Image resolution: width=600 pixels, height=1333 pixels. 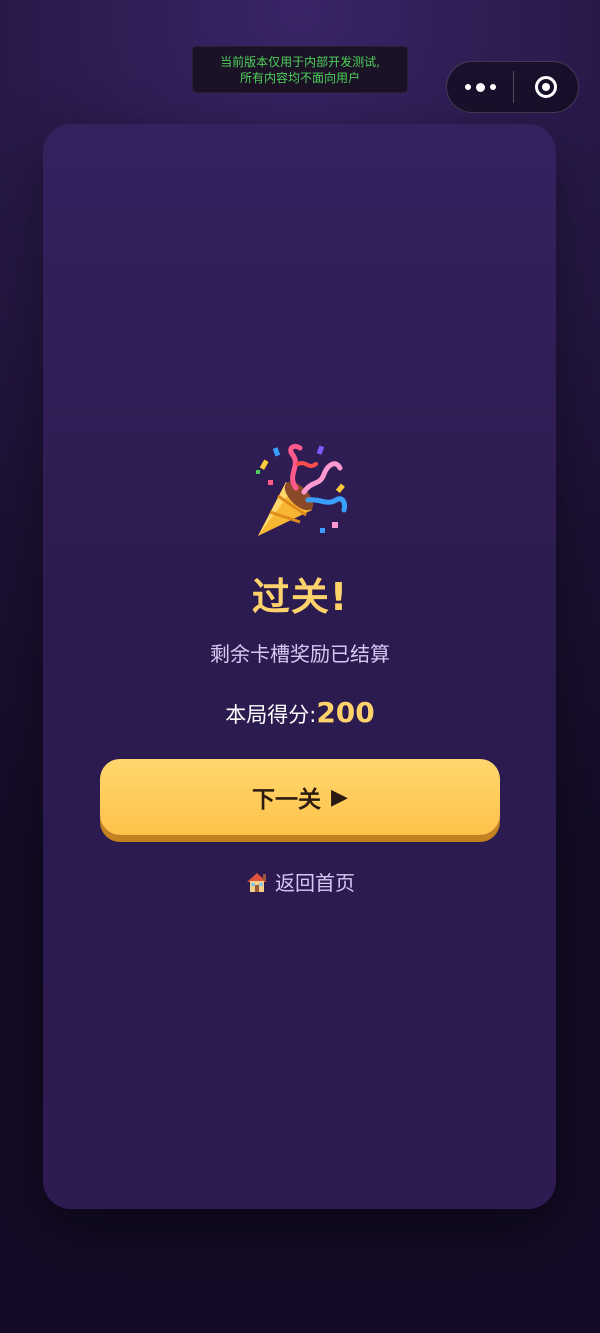 What do you see at coordinates (300, 654) in the screenshot?
I see `reward-settled-text: 剩余卡槽奖励已结算` at bounding box center [300, 654].